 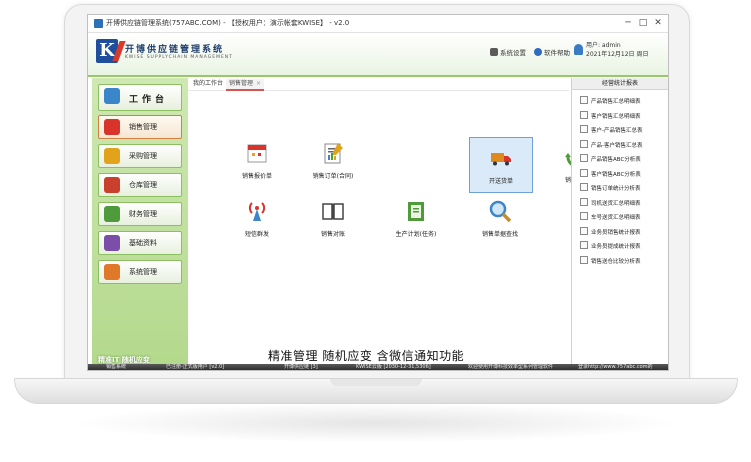 I want to click on status-welcome: 欢迎使用开博科技效率型系列管理软件, so click(x=511, y=367).